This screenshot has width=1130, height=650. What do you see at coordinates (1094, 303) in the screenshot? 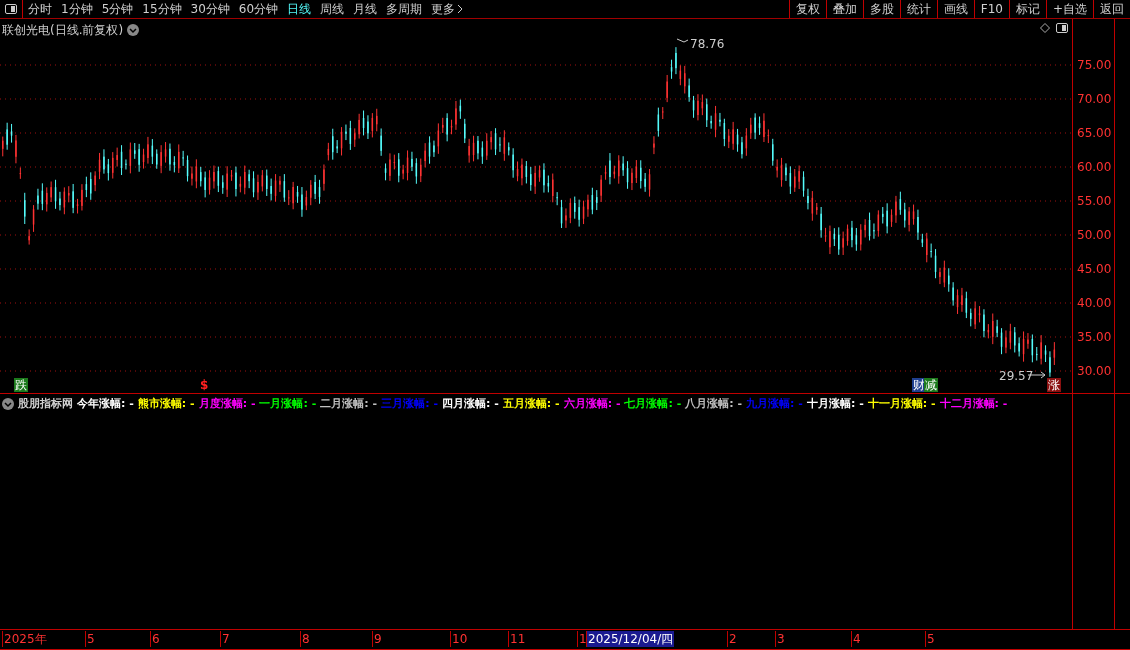
I see `price-axis-label: 40.00` at bounding box center [1094, 303].